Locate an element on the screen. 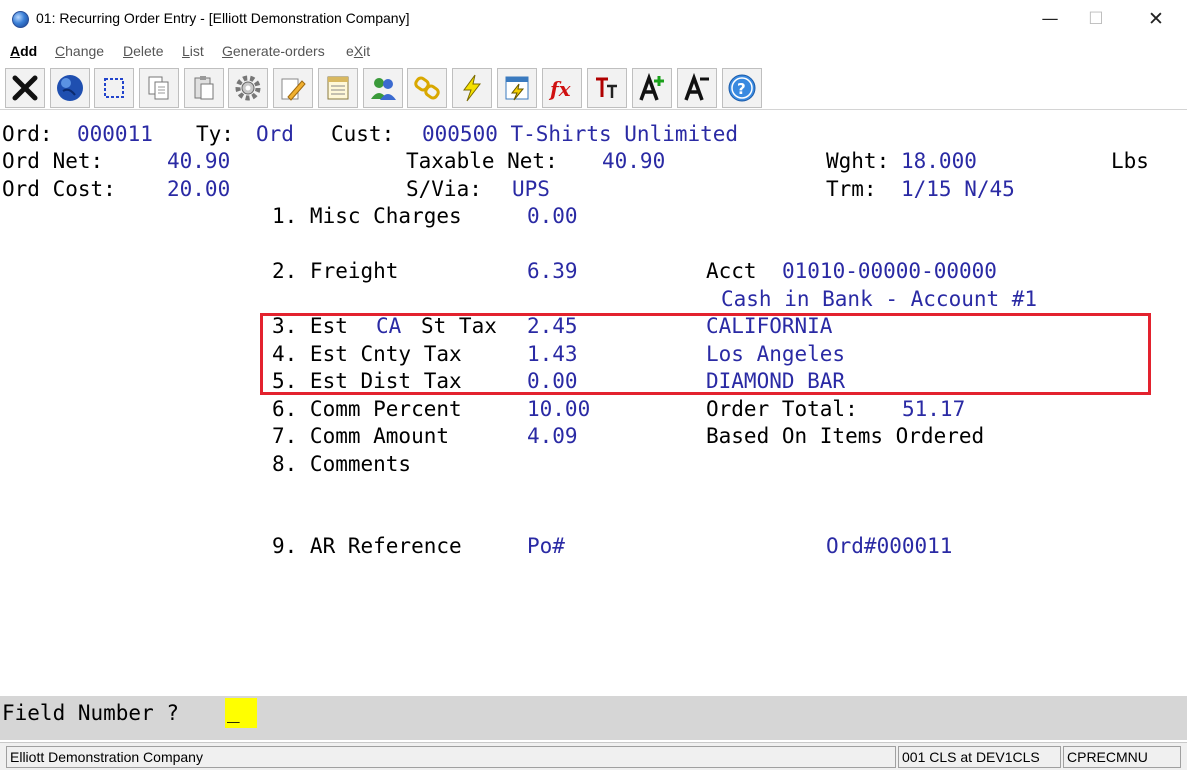 The image size is (1187, 770). tax-fields-highlight is located at coordinates (705, 354).